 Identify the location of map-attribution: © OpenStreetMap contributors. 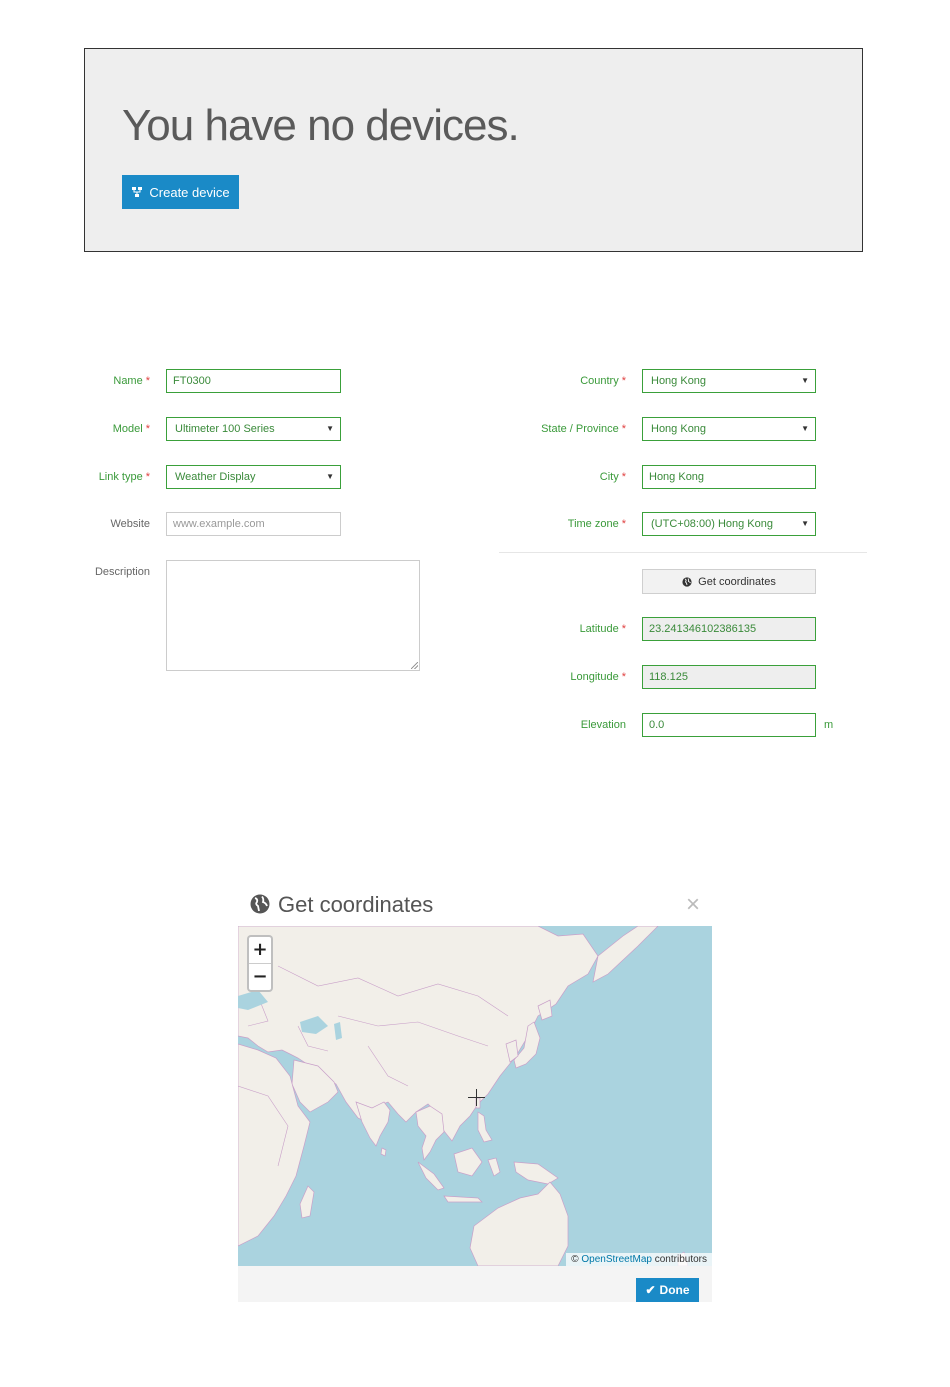
(639, 1259).